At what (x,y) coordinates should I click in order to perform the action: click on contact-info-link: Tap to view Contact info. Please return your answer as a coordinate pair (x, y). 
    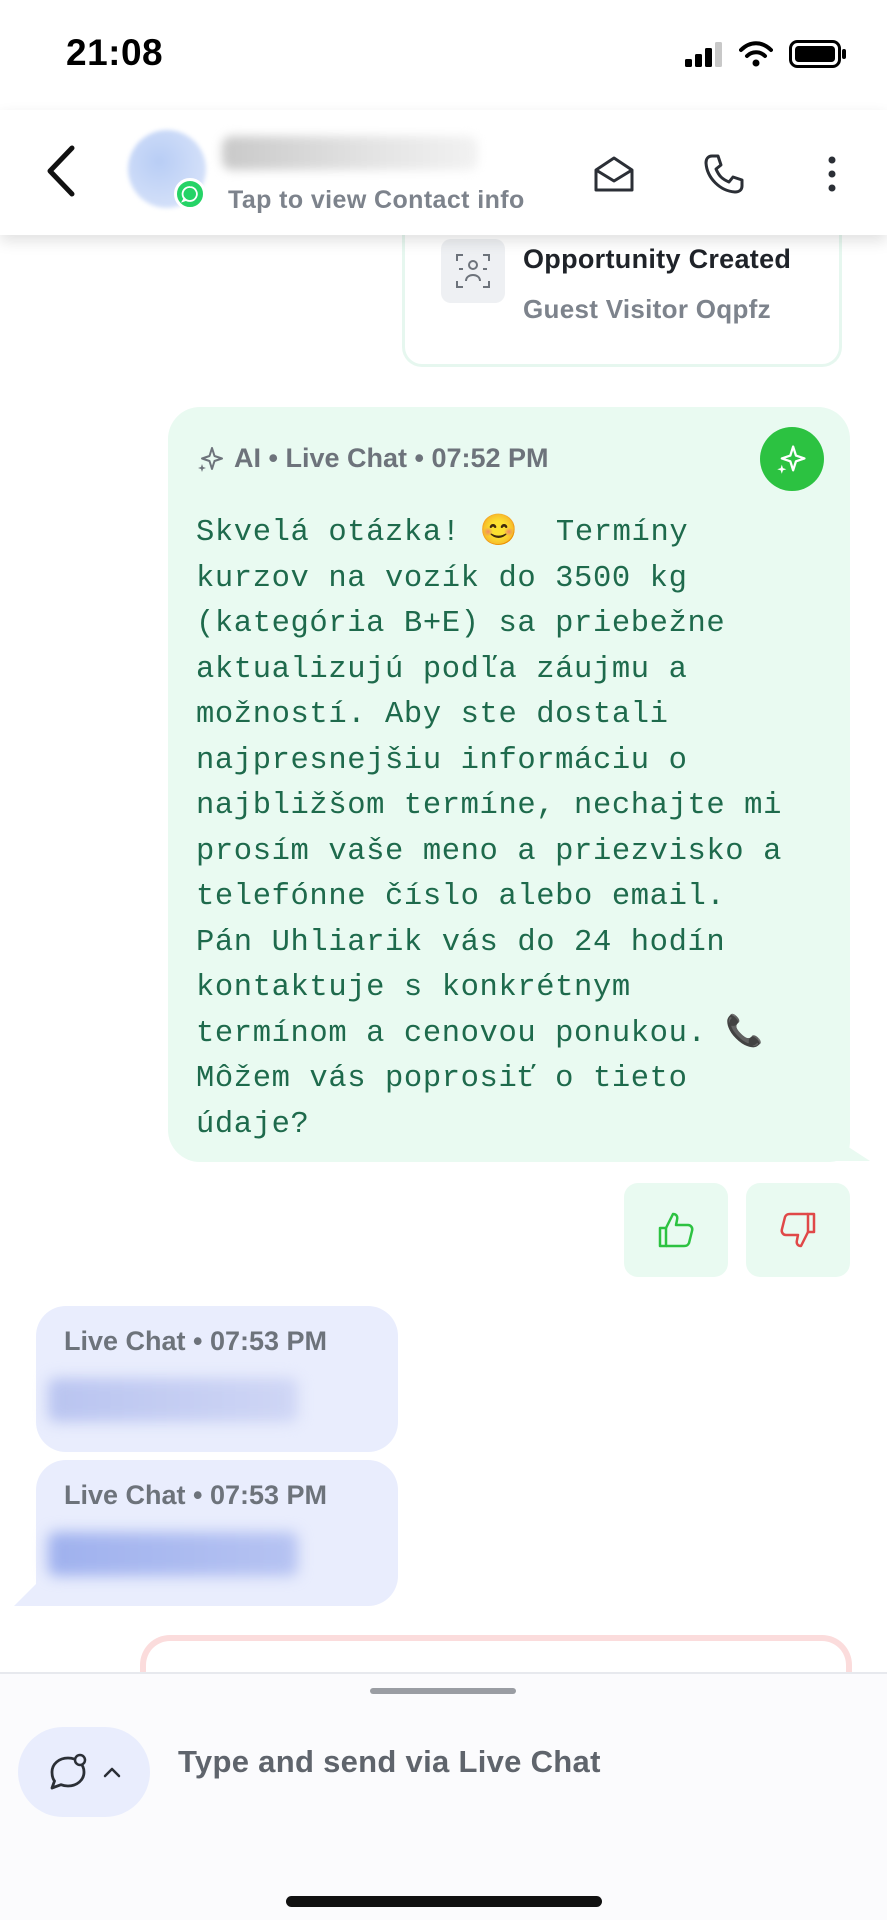
    Looking at the image, I should click on (376, 200).